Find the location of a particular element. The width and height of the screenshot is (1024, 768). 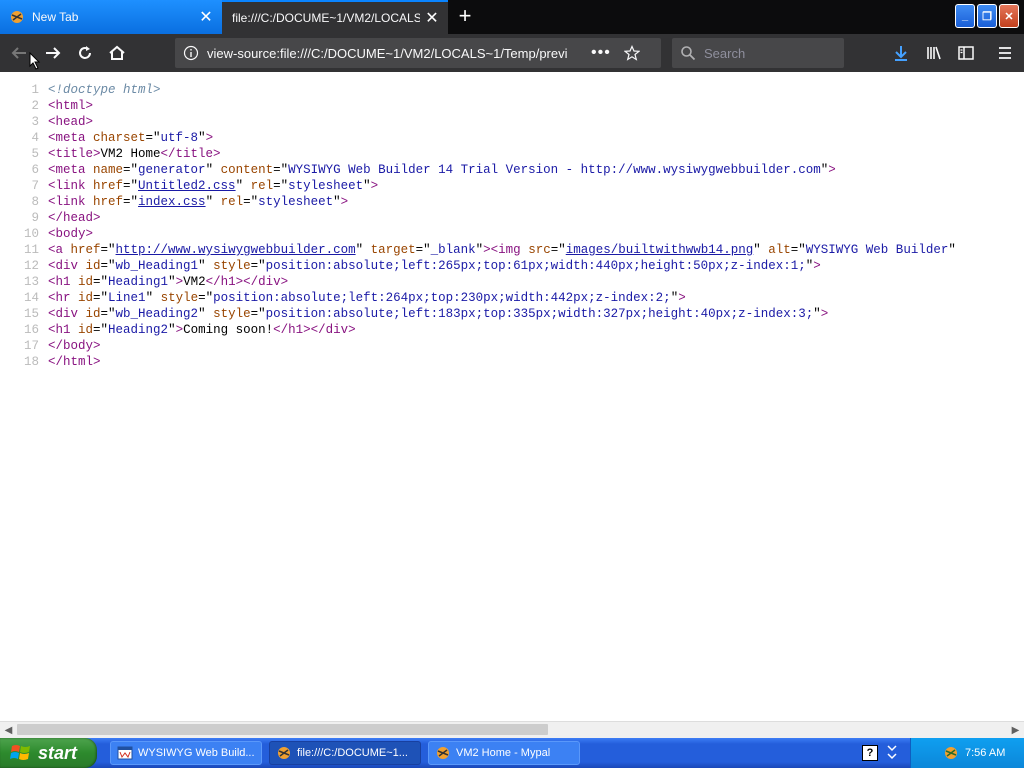

scroll-right-icon: ▶ is located at coordinates (1015, 730).